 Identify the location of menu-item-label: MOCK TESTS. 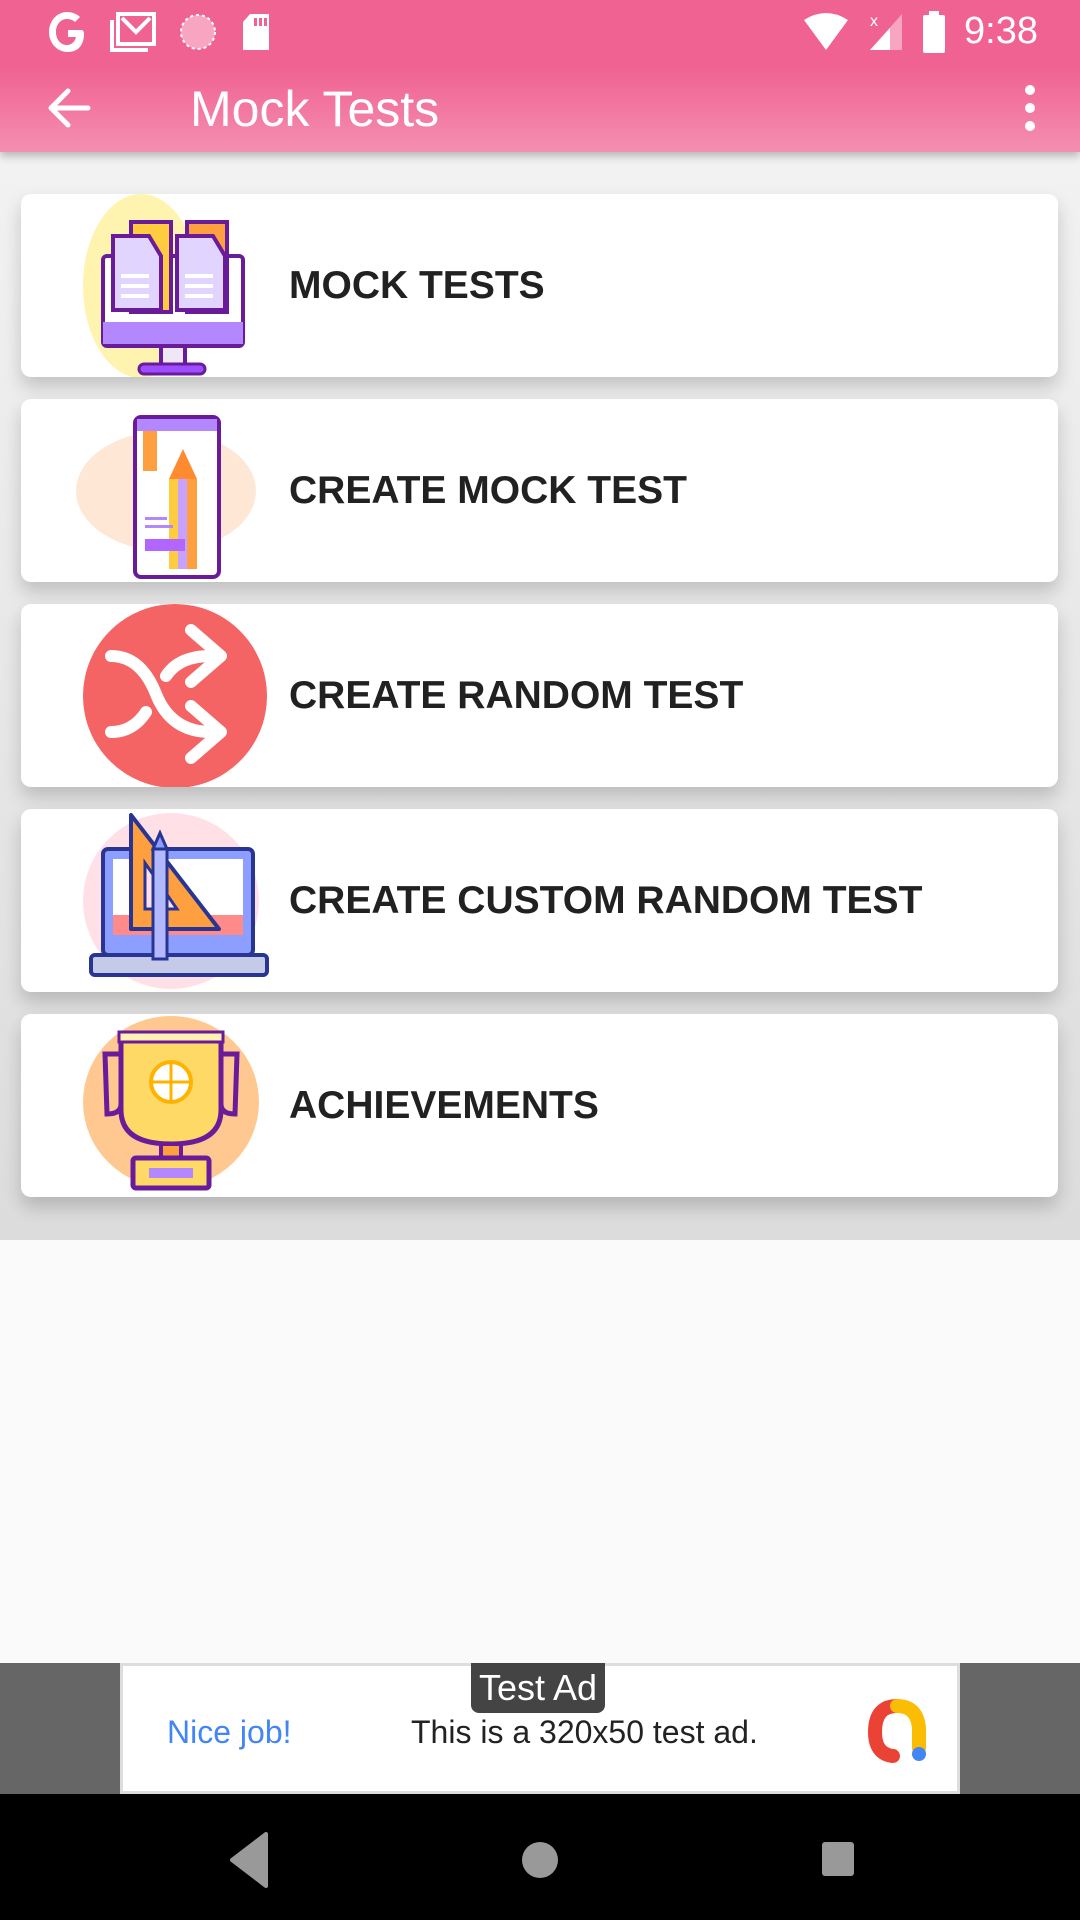
(417, 285).